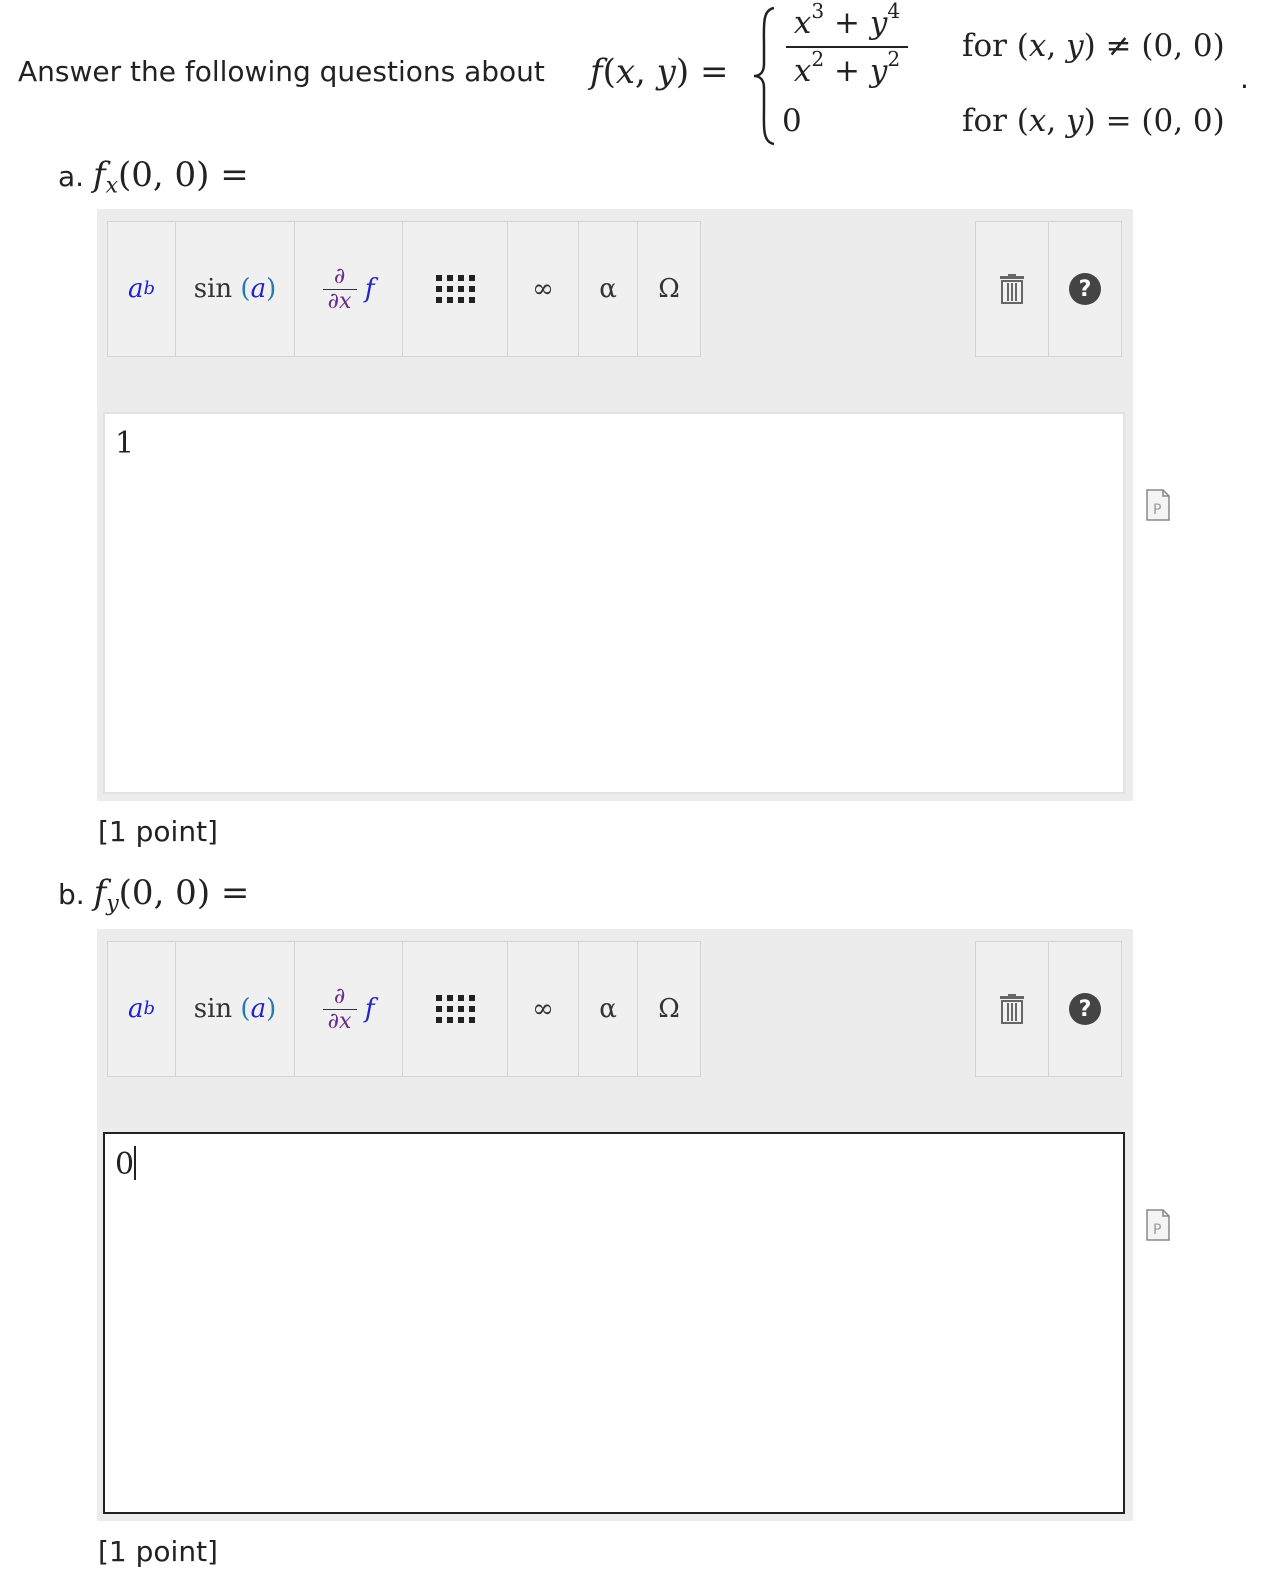 The image size is (1287, 1585). I want to click on question-intro: Answer the following questions about, so click(281, 71).